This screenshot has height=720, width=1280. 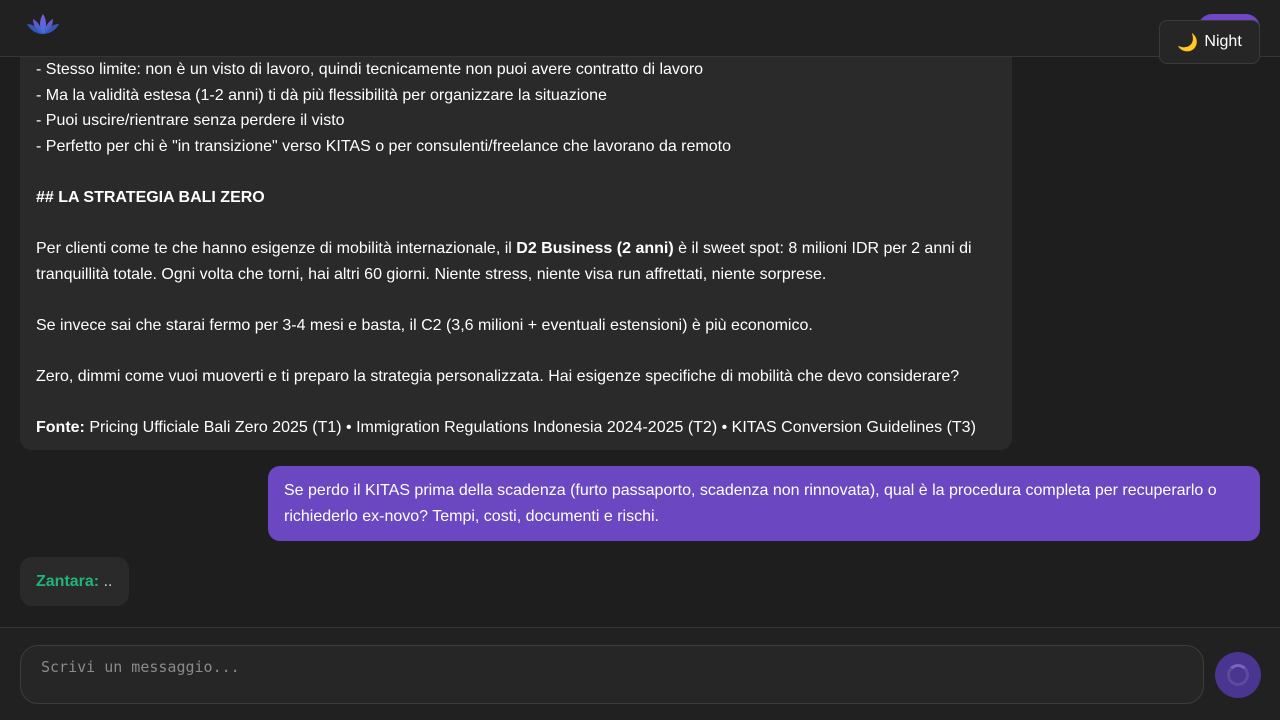 What do you see at coordinates (68, 581) in the screenshot?
I see `sender-name: Zantara:` at bounding box center [68, 581].